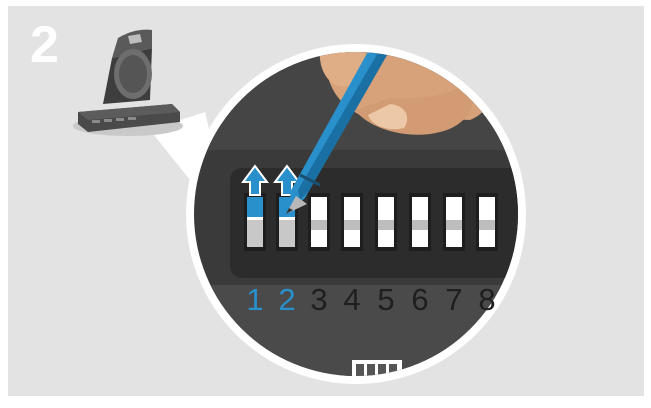  I want to click on dip-label-8: 8, so click(486, 299).